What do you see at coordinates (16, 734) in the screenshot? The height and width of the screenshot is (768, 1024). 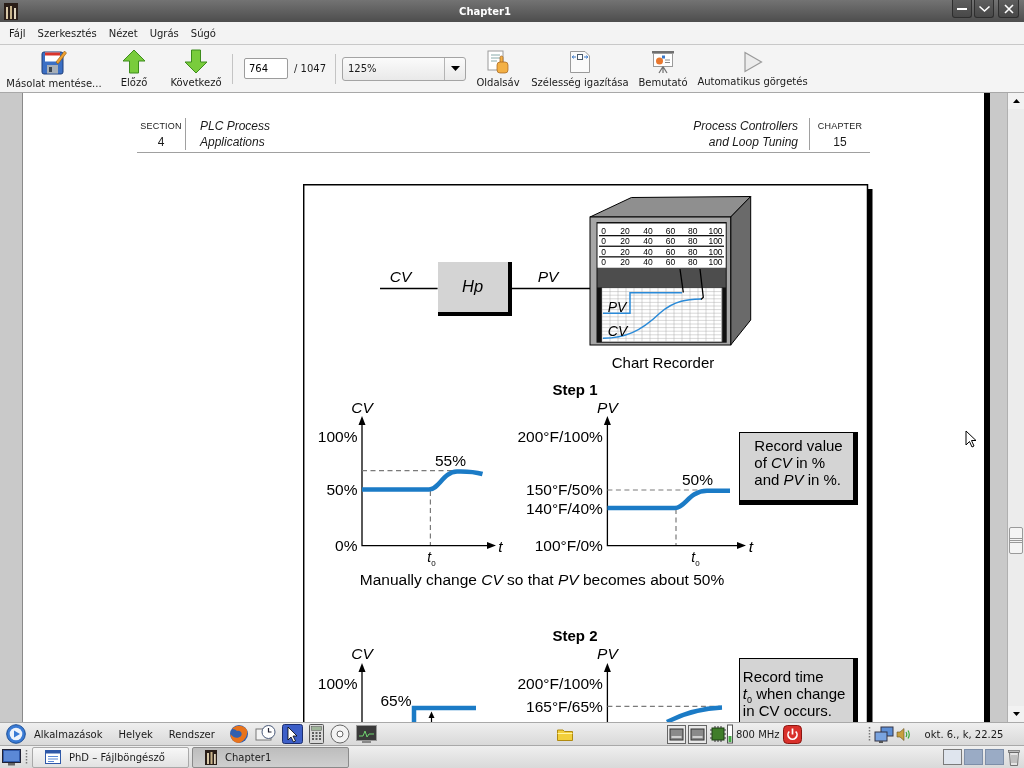 I see `play-circle-icon` at bounding box center [16, 734].